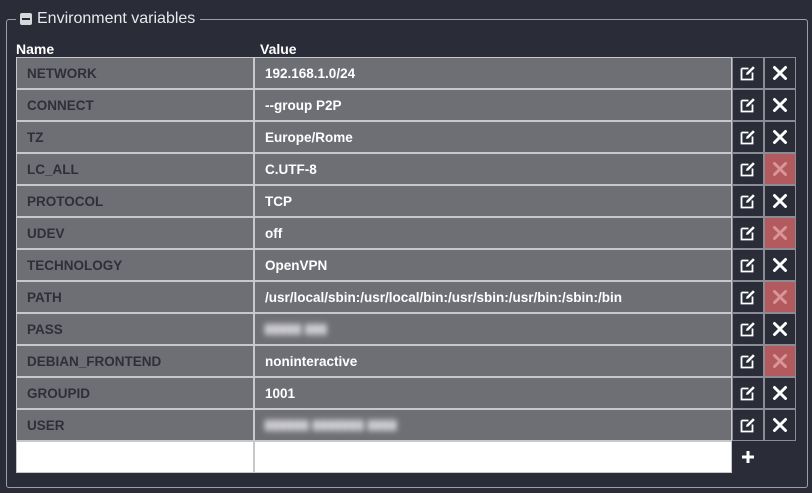  I want to click on variable-name-cell: TZ, so click(135, 137).